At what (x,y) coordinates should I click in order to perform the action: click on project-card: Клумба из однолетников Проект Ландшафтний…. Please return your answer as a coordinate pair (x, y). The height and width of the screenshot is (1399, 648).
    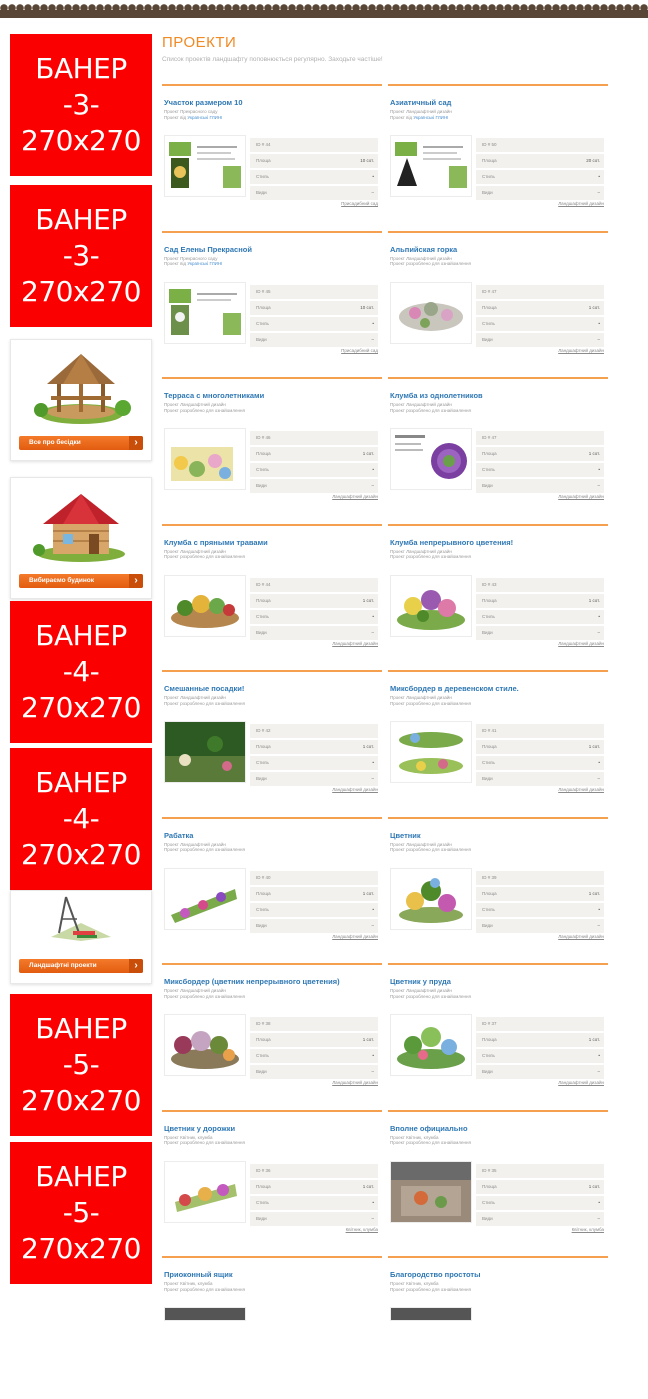
    Looking at the image, I should click on (498, 448).